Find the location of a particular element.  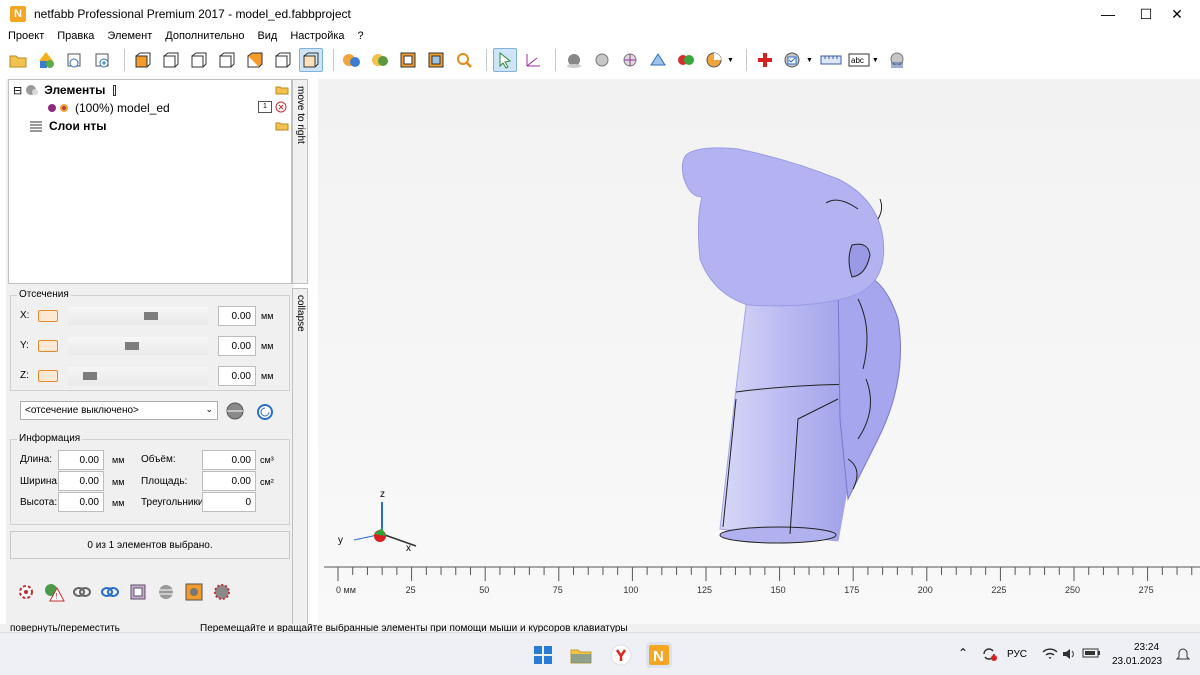

menu-settings: Настройка is located at coordinates (317, 36).